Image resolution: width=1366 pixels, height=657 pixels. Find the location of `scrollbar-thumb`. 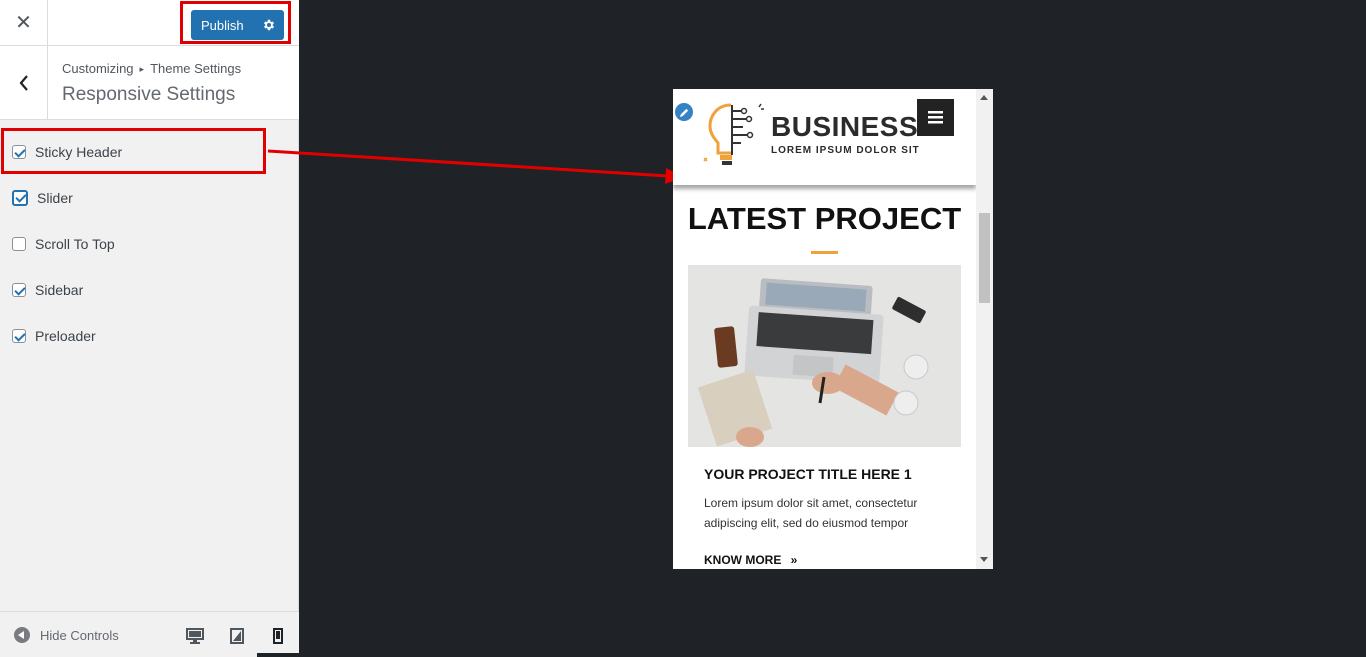

scrollbar-thumb is located at coordinates (984, 258).